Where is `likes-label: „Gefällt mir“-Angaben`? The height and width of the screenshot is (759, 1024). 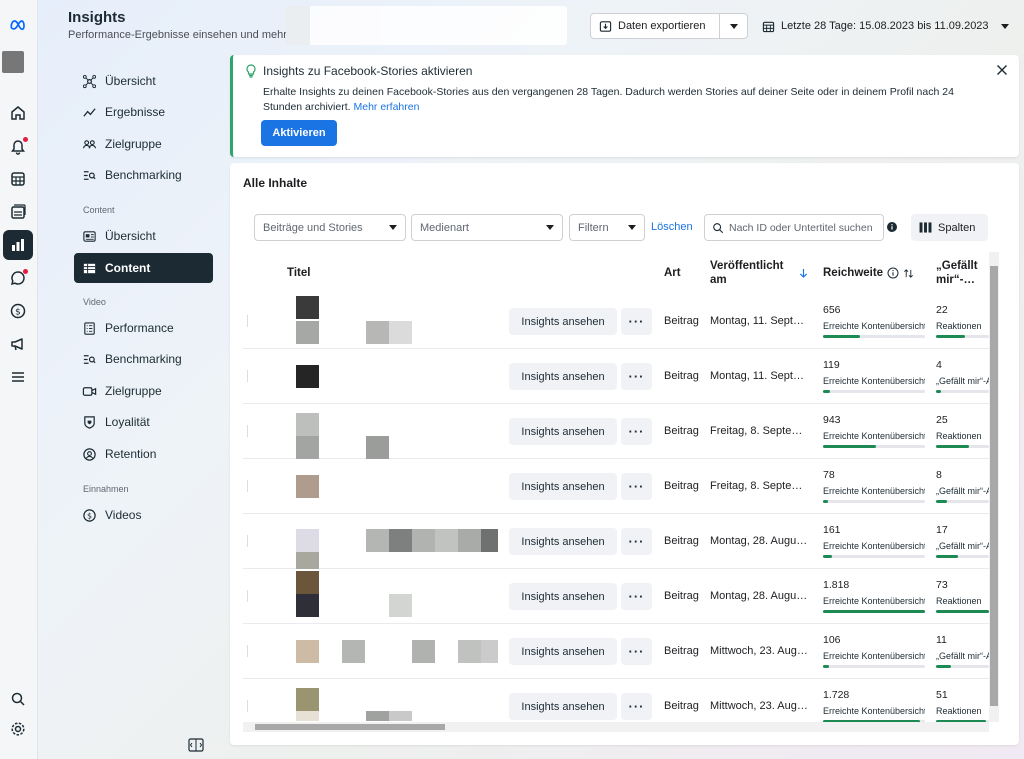
likes-label: „Gefällt mir“-Angaben is located at coordinates (962, 381).